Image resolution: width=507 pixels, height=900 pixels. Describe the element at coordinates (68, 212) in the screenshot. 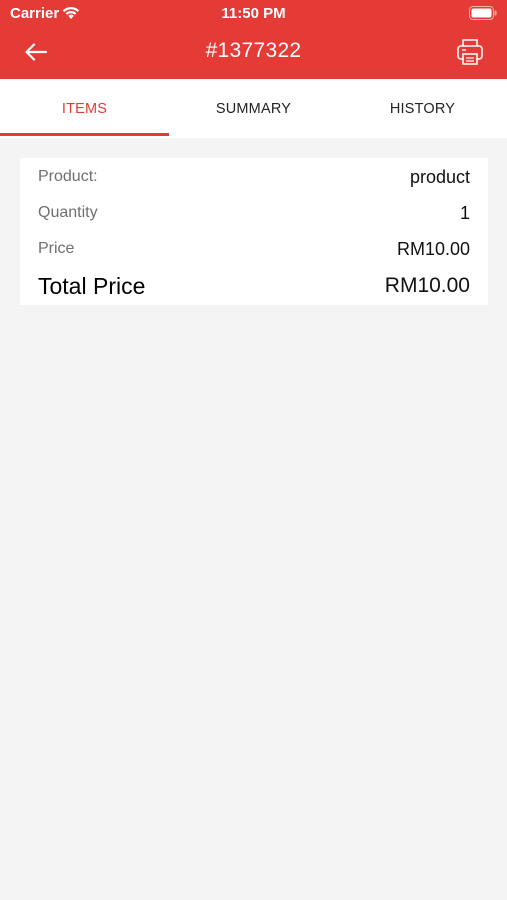

I see `quantity-label: Quantity` at that location.